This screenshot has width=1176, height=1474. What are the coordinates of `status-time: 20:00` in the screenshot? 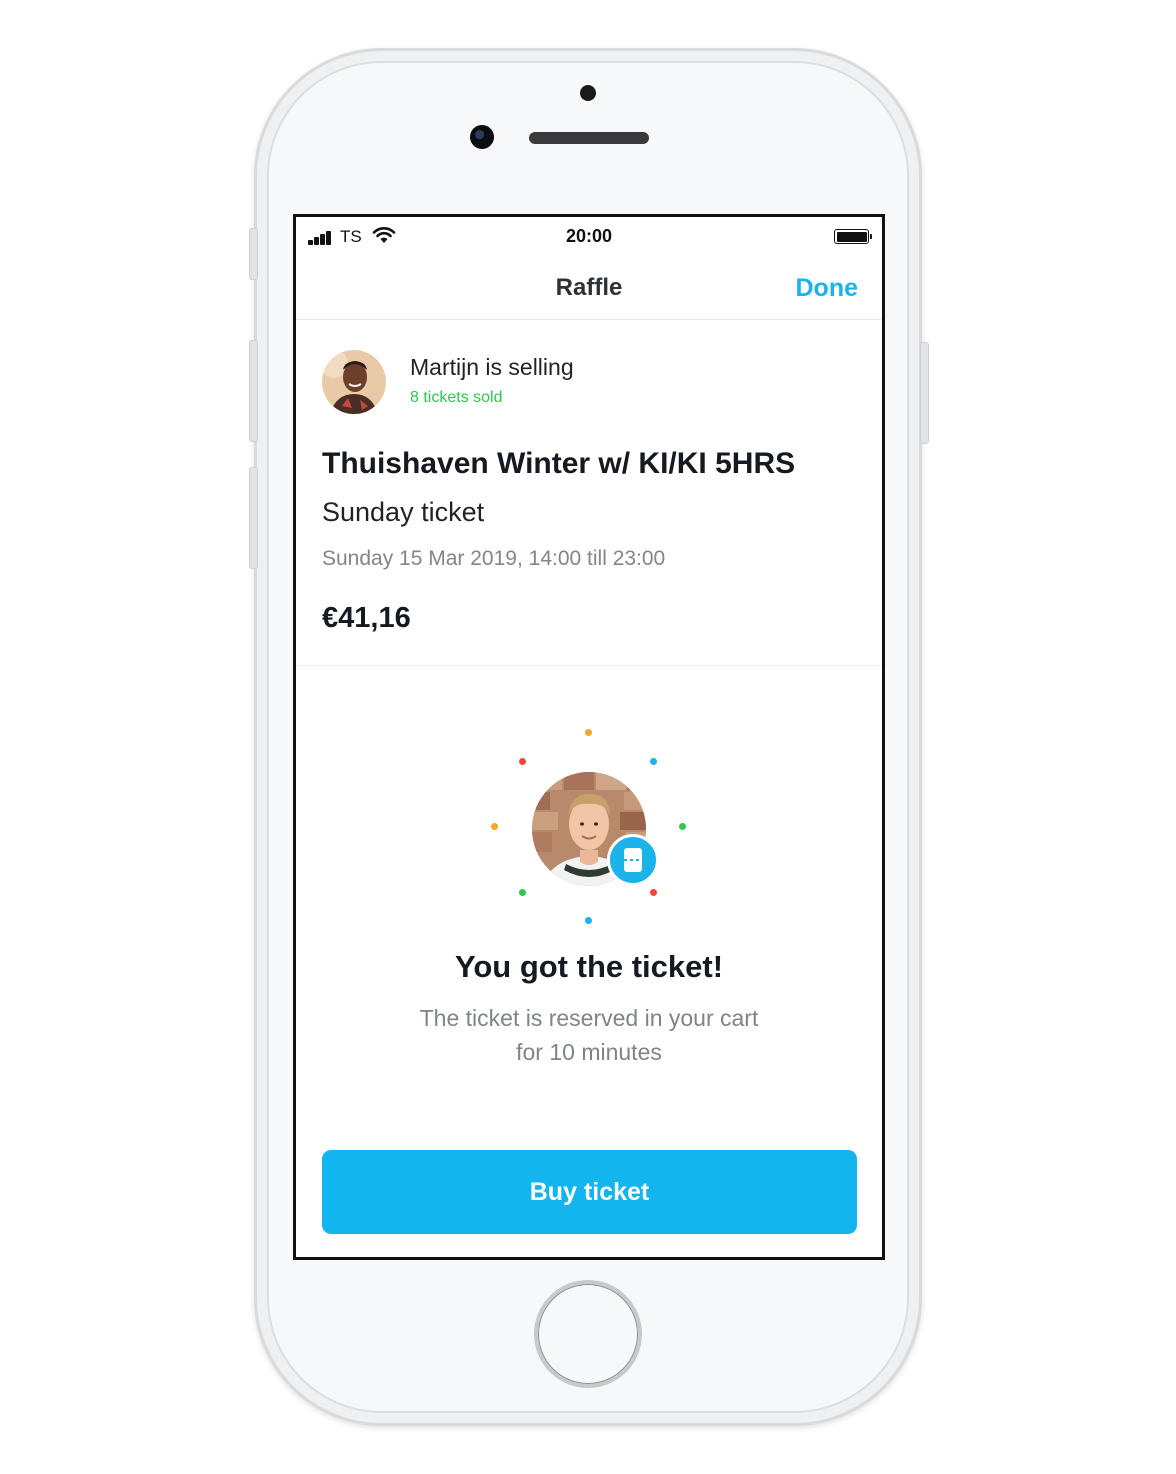 It's located at (589, 236).